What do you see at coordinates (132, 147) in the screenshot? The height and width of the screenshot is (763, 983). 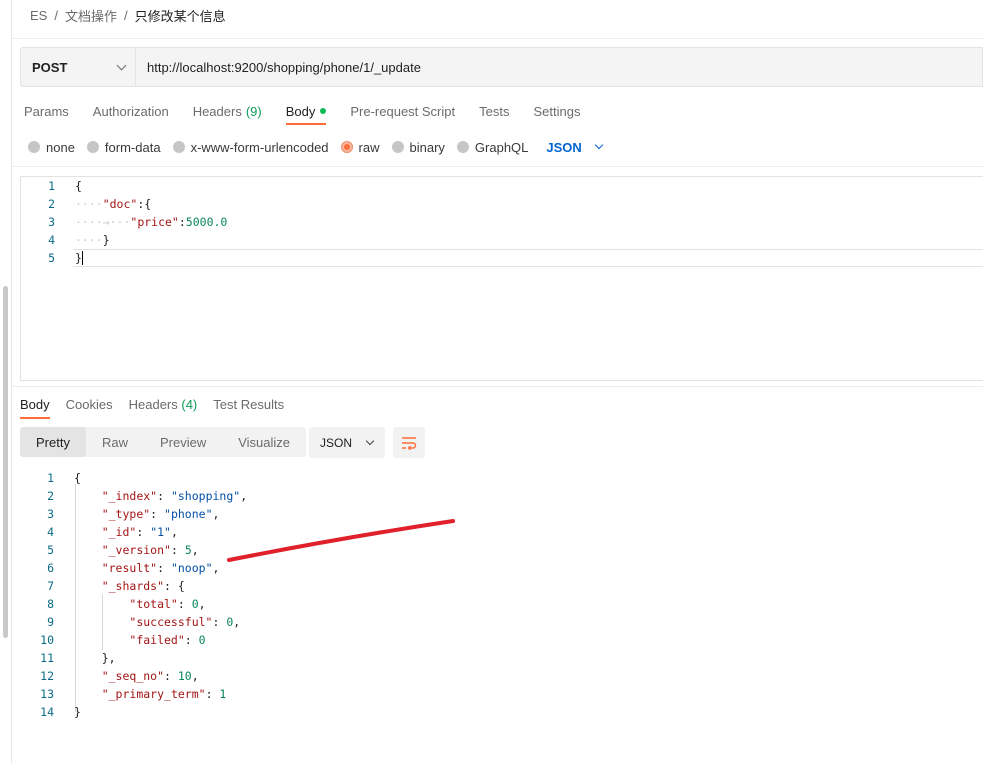 I see `radio-label: form-data` at bounding box center [132, 147].